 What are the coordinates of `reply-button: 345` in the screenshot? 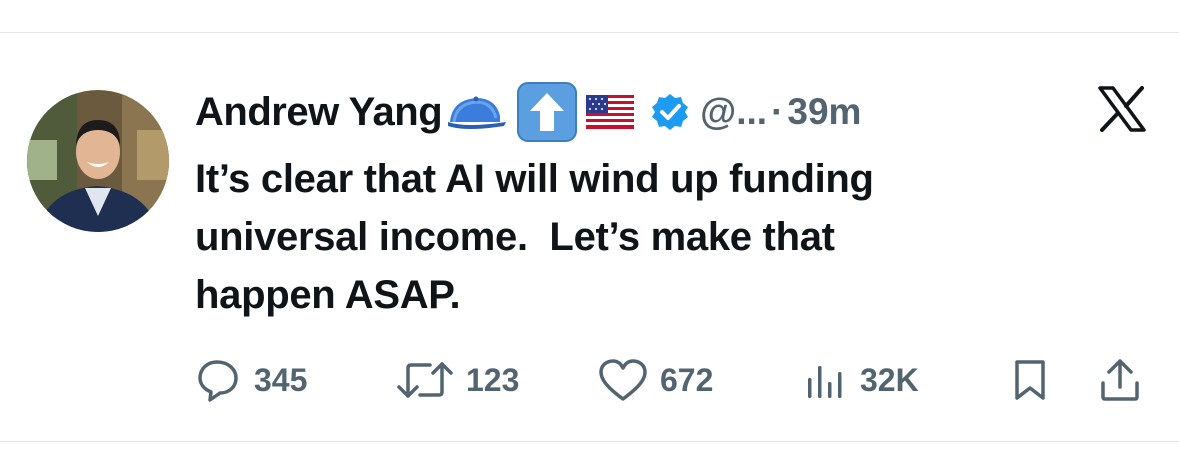 It's located at (251, 380).